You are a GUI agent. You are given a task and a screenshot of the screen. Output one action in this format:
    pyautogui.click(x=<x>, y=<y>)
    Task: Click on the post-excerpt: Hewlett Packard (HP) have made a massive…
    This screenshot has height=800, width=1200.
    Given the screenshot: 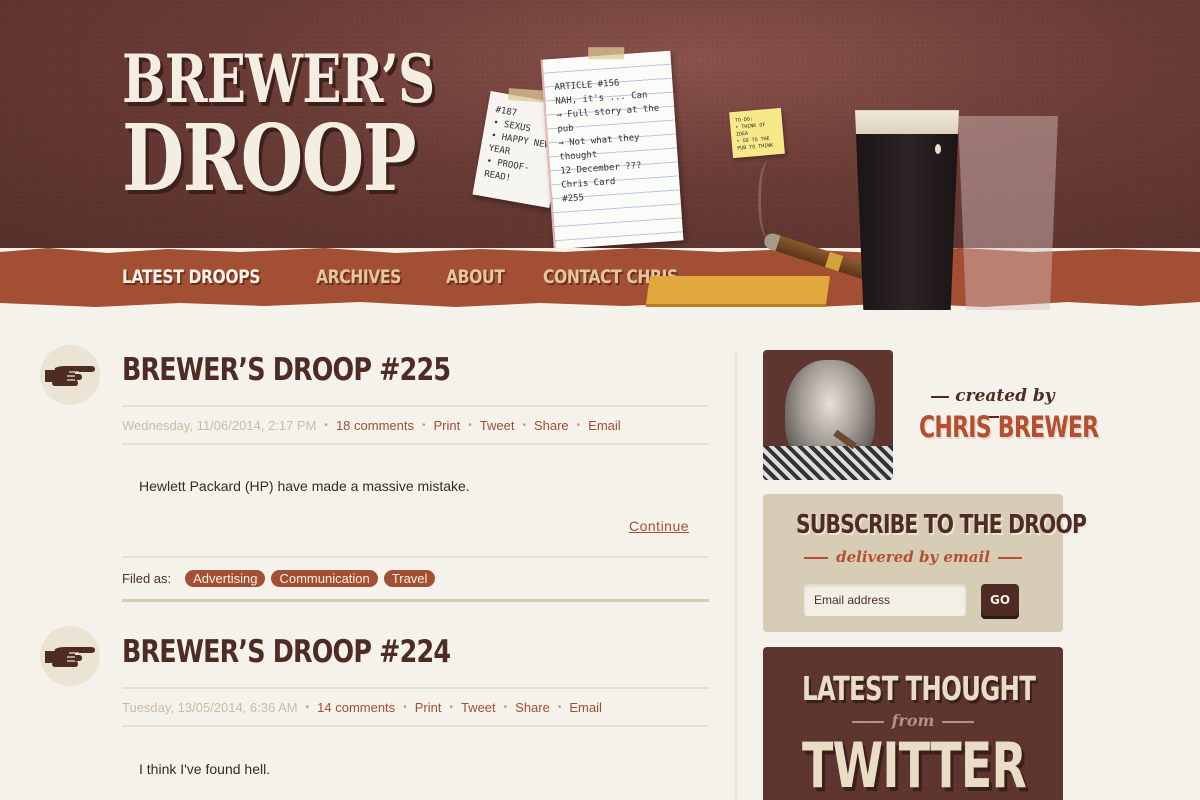 What is the action you would take?
    pyautogui.click(x=304, y=486)
    